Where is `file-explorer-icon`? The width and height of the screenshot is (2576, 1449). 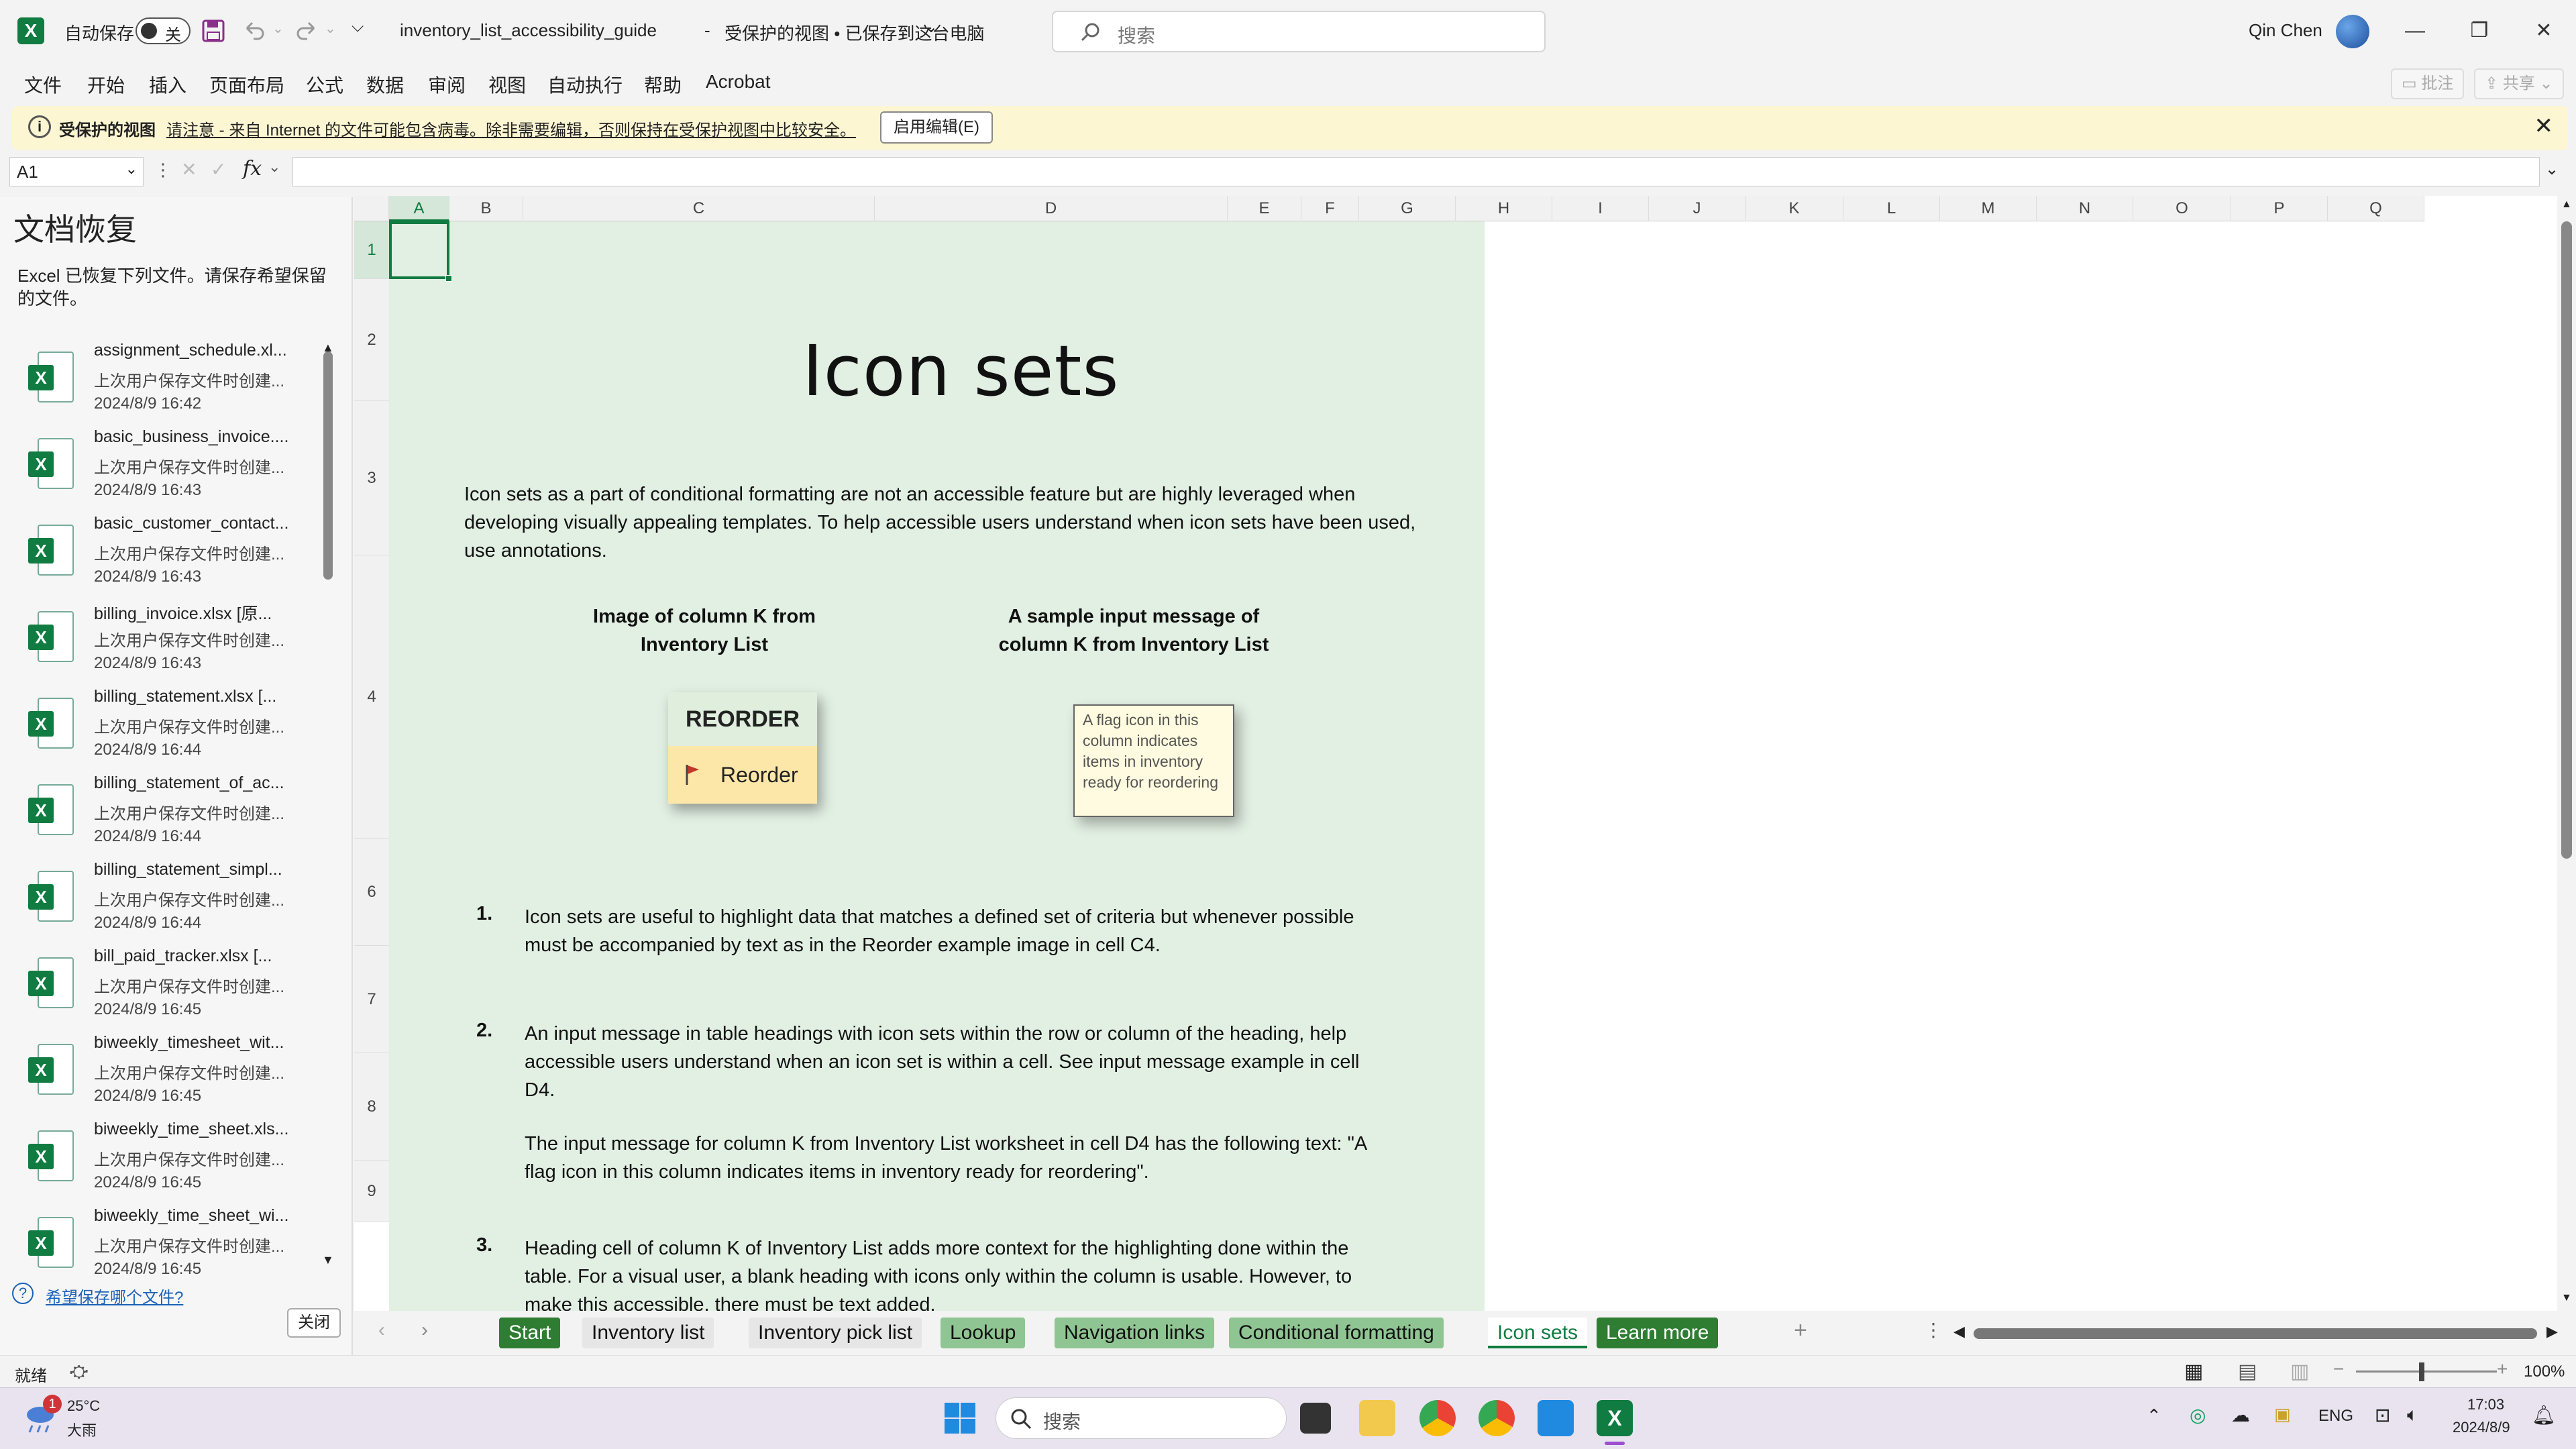 file-explorer-icon is located at coordinates (1377, 1418).